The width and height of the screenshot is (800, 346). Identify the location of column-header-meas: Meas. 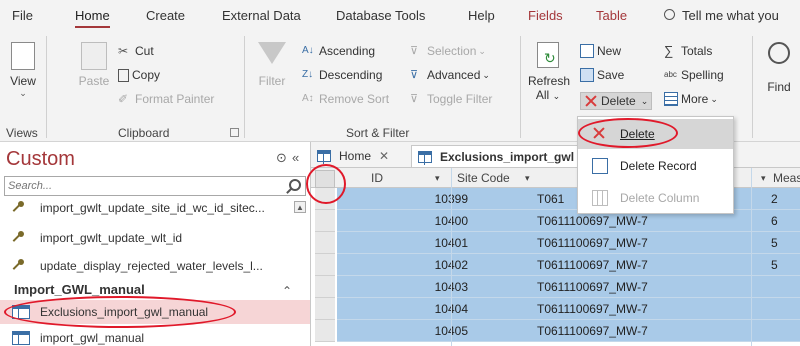
(786, 178).